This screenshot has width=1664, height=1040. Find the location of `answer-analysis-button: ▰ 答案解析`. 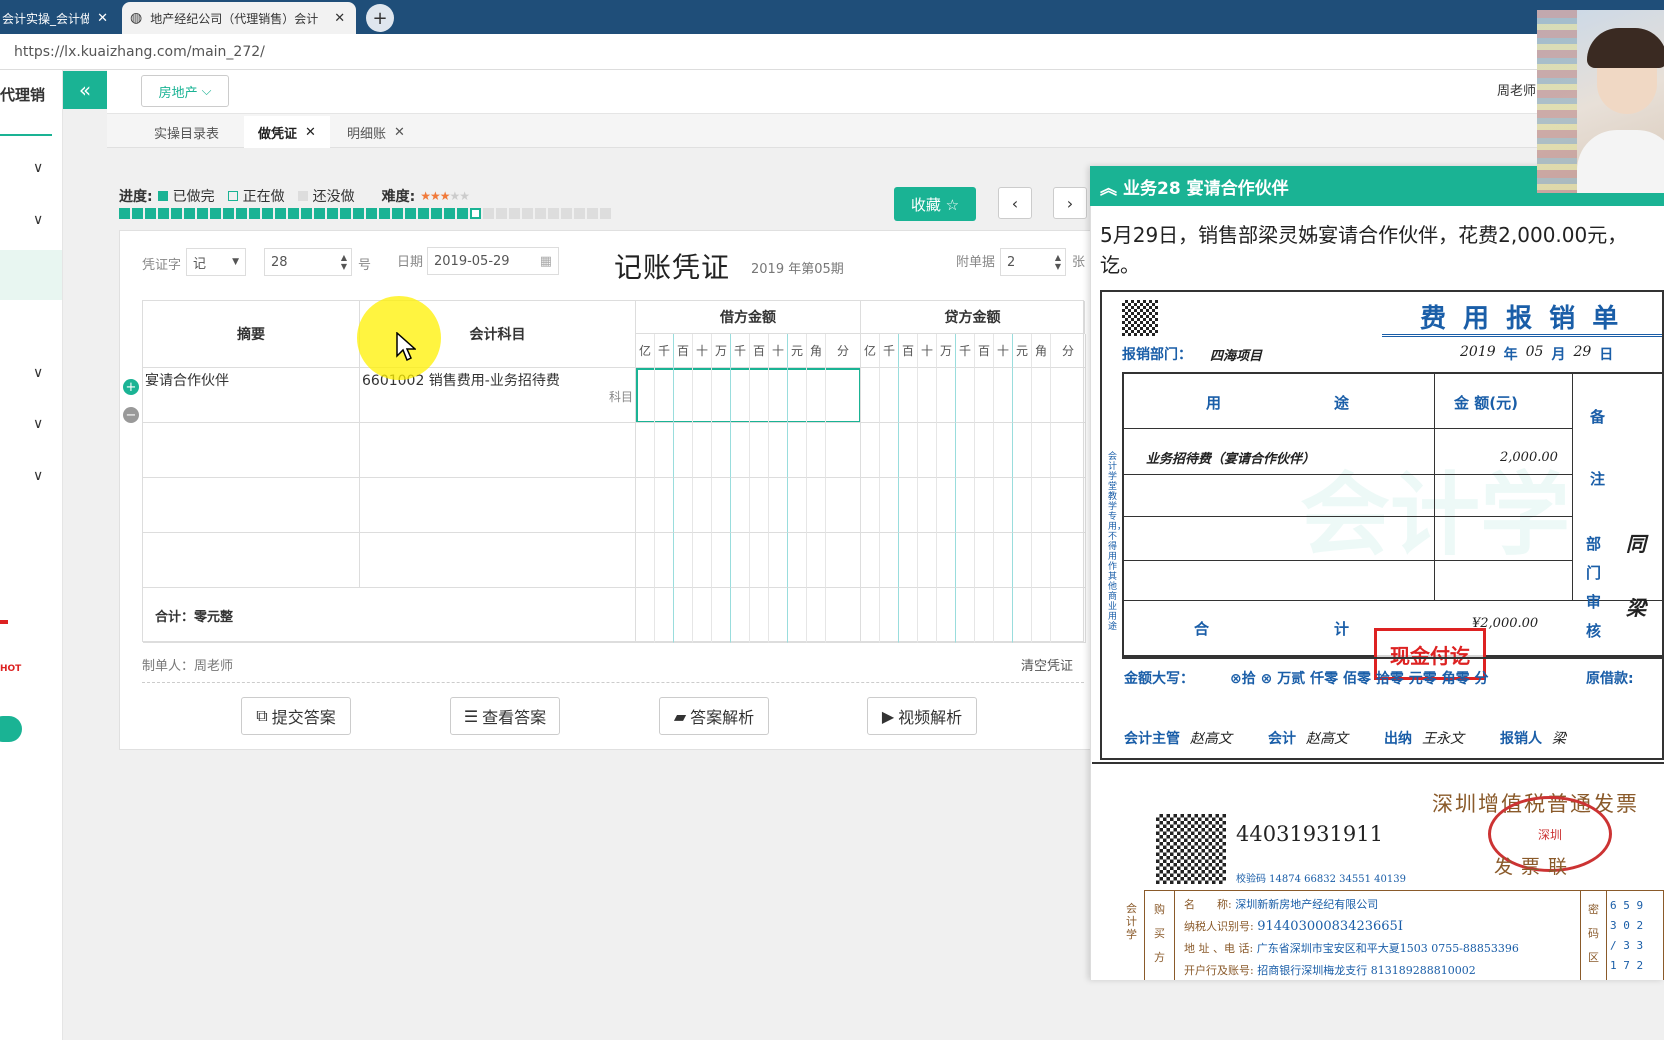

answer-analysis-button: ▰ 答案解析 is located at coordinates (714, 716).